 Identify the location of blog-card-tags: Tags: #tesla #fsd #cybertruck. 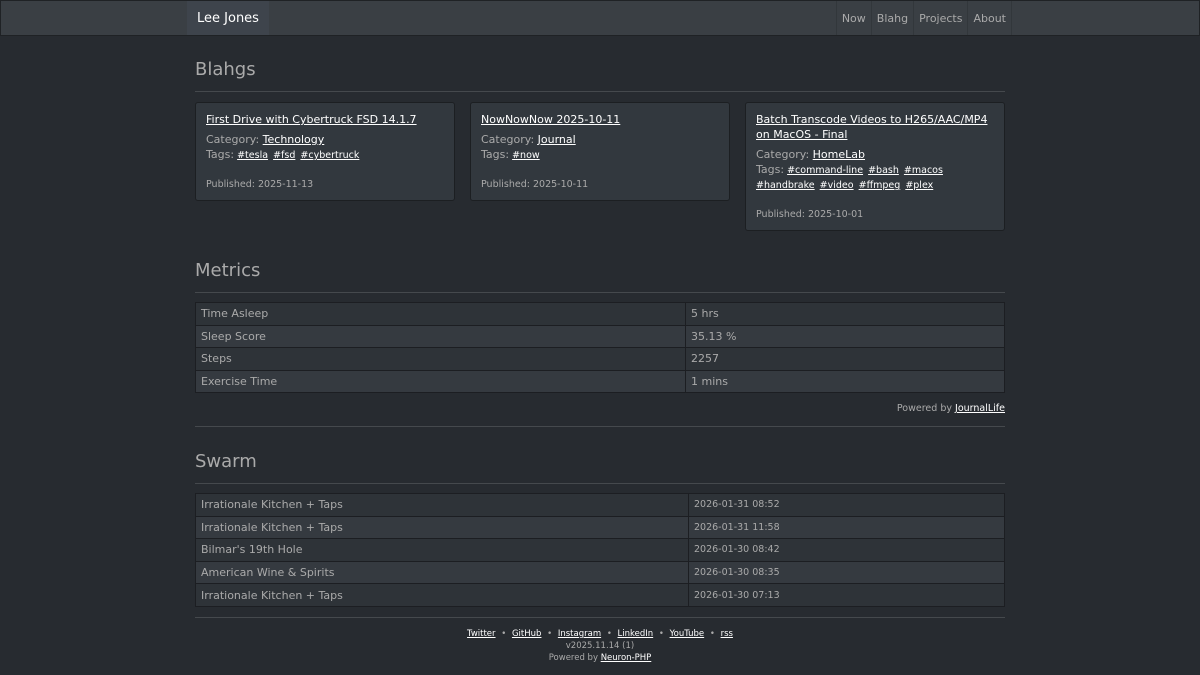
(325, 155).